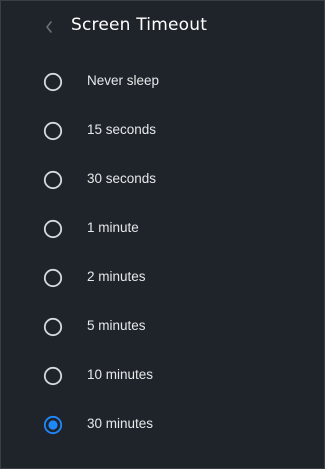  I want to click on back-button, so click(49, 27).